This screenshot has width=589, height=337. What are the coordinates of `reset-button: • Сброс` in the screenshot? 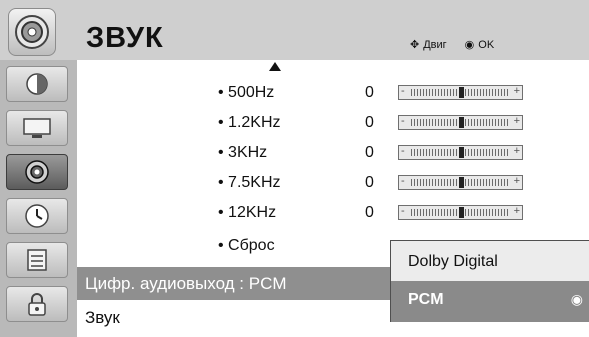 It's located at (246, 246).